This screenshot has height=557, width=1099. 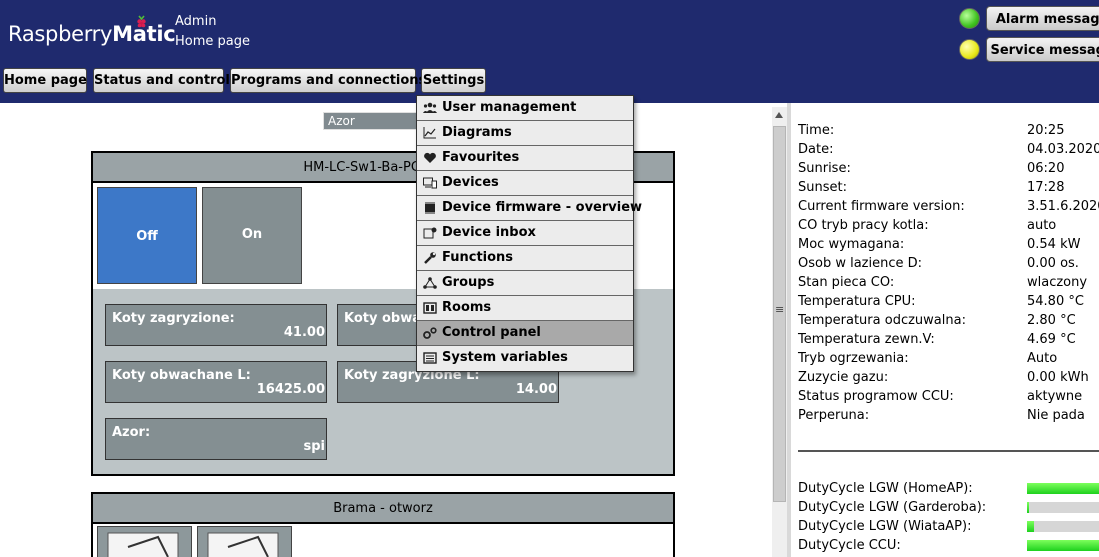 What do you see at coordinates (453, 80) in the screenshot?
I see `nav-settings-button: Settings` at bounding box center [453, 80].